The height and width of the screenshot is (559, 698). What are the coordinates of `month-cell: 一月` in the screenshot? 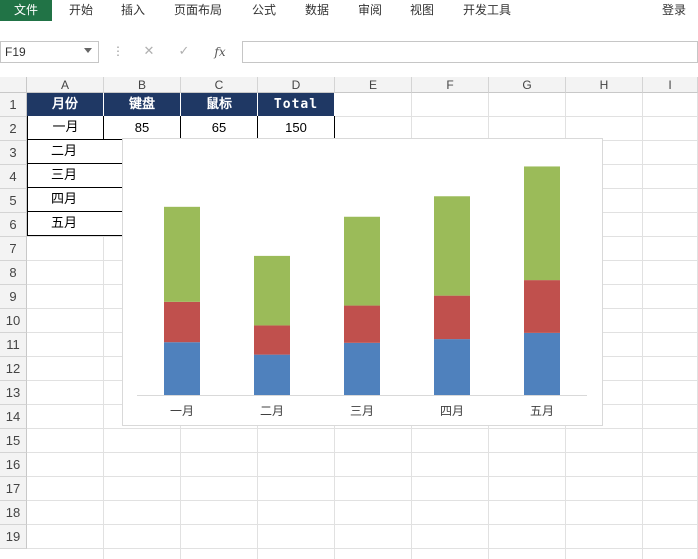 It's located at (65, 128).